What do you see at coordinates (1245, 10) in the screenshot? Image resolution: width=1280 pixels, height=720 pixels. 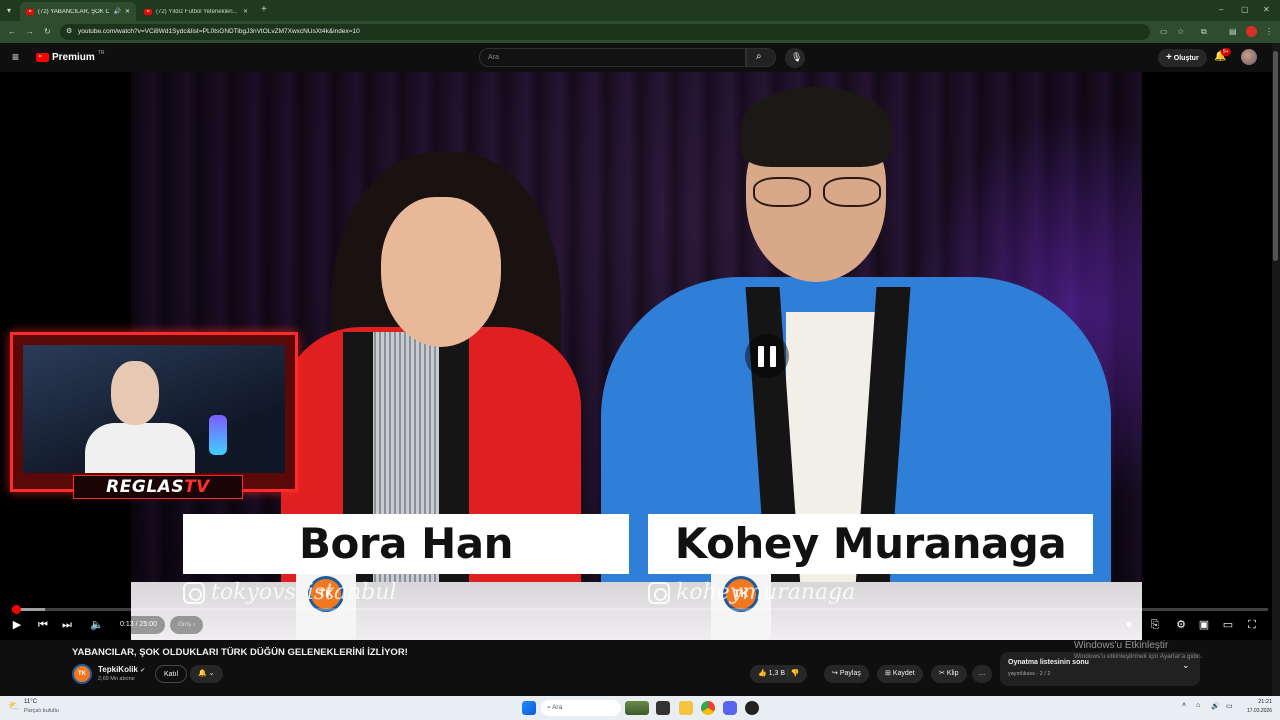 I see `restore-button: ▢` at bounding box center [1245, 10].